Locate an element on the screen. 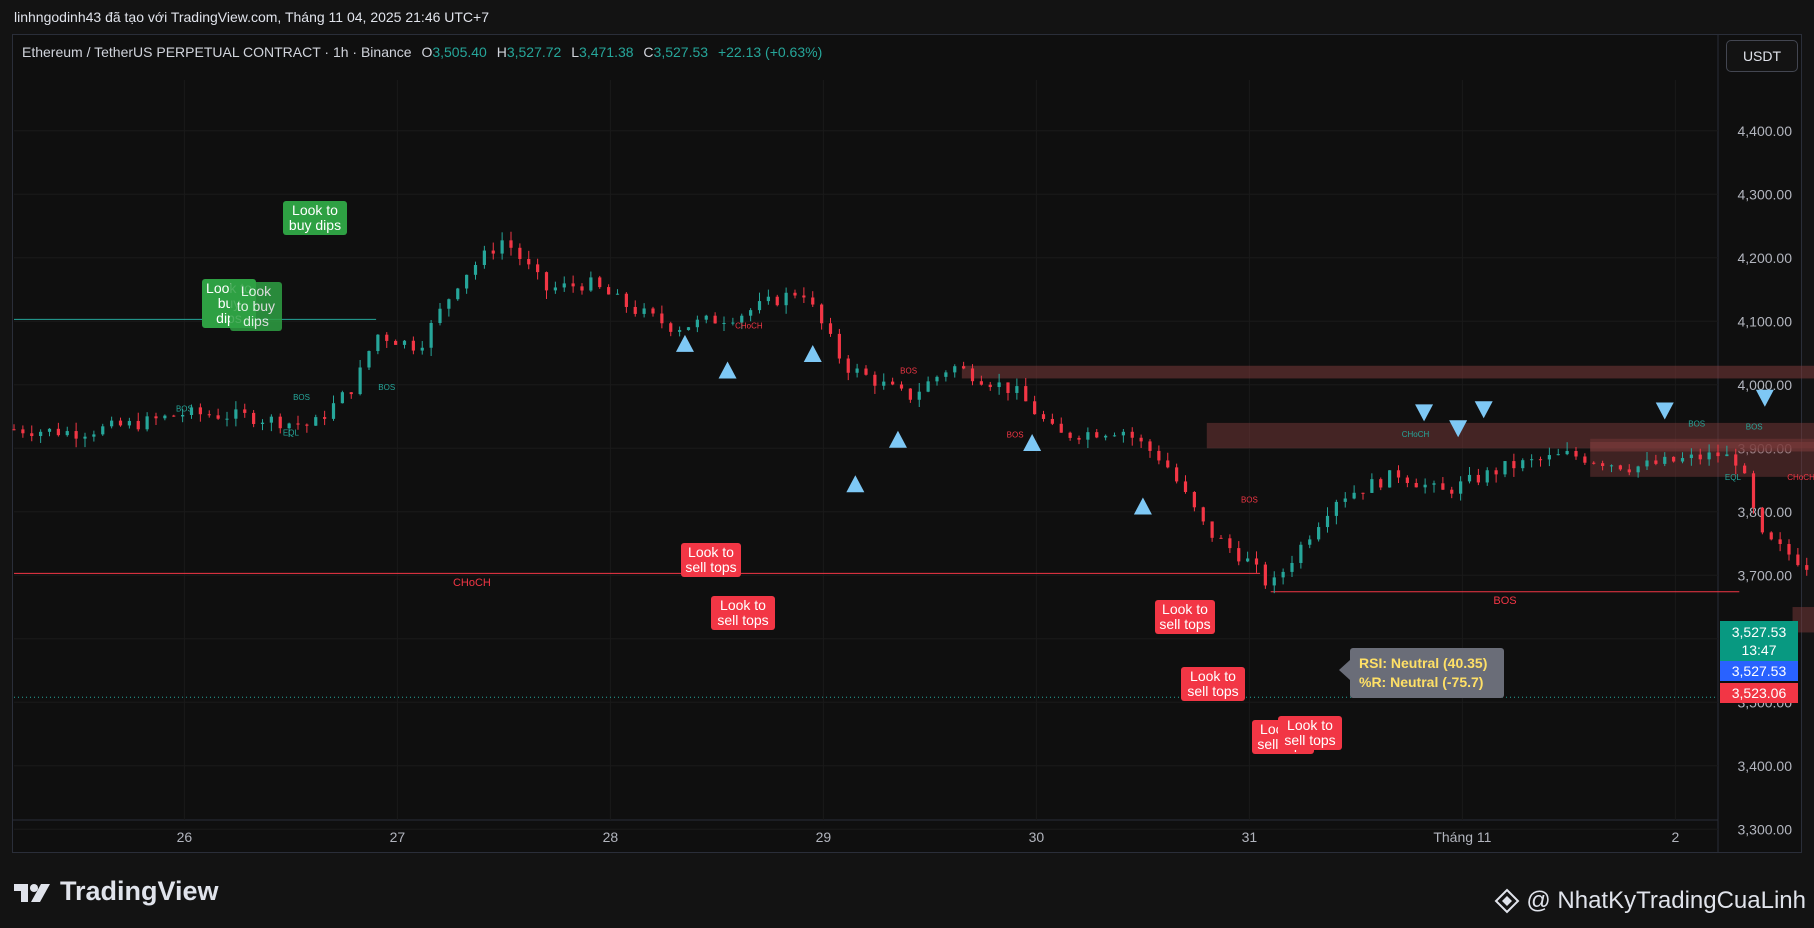 The width and height of the screenshot is (1814, 928). y-tick-label: 4,200.00 is located at coordinates (1765, 258).